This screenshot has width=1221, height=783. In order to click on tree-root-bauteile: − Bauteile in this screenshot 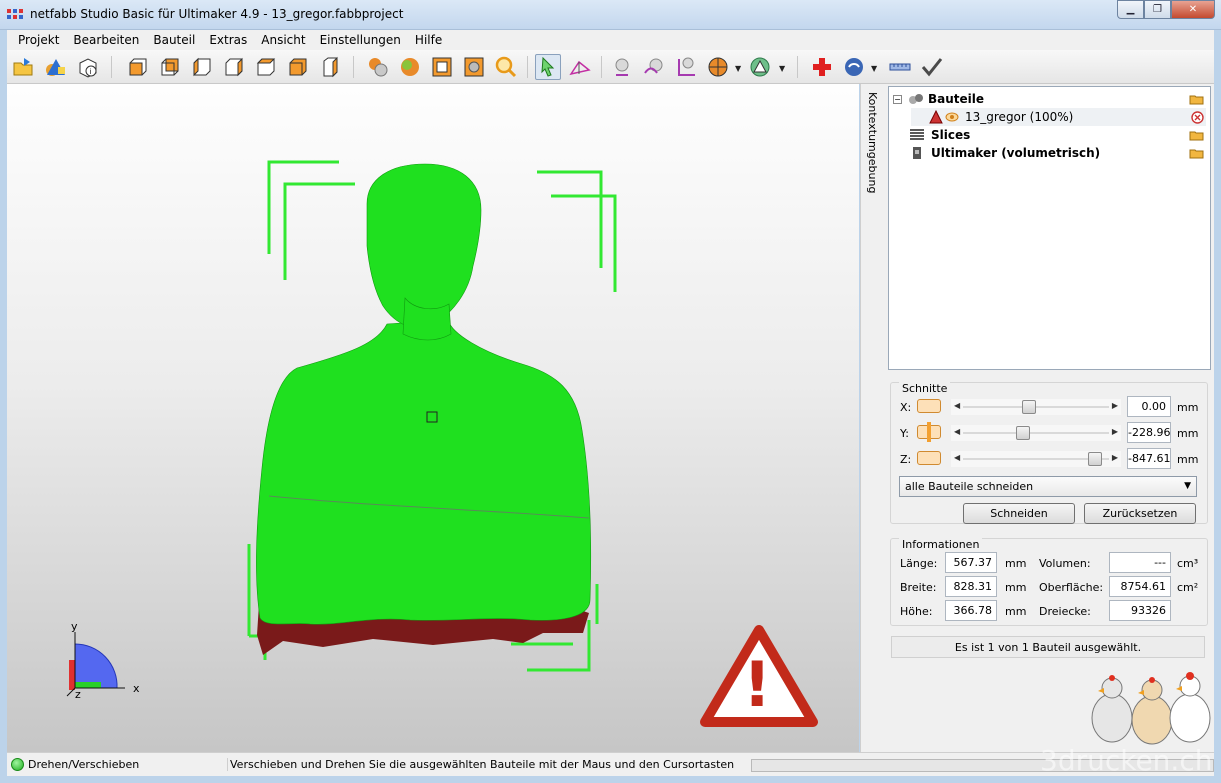, I will do `click(938, 99)`.